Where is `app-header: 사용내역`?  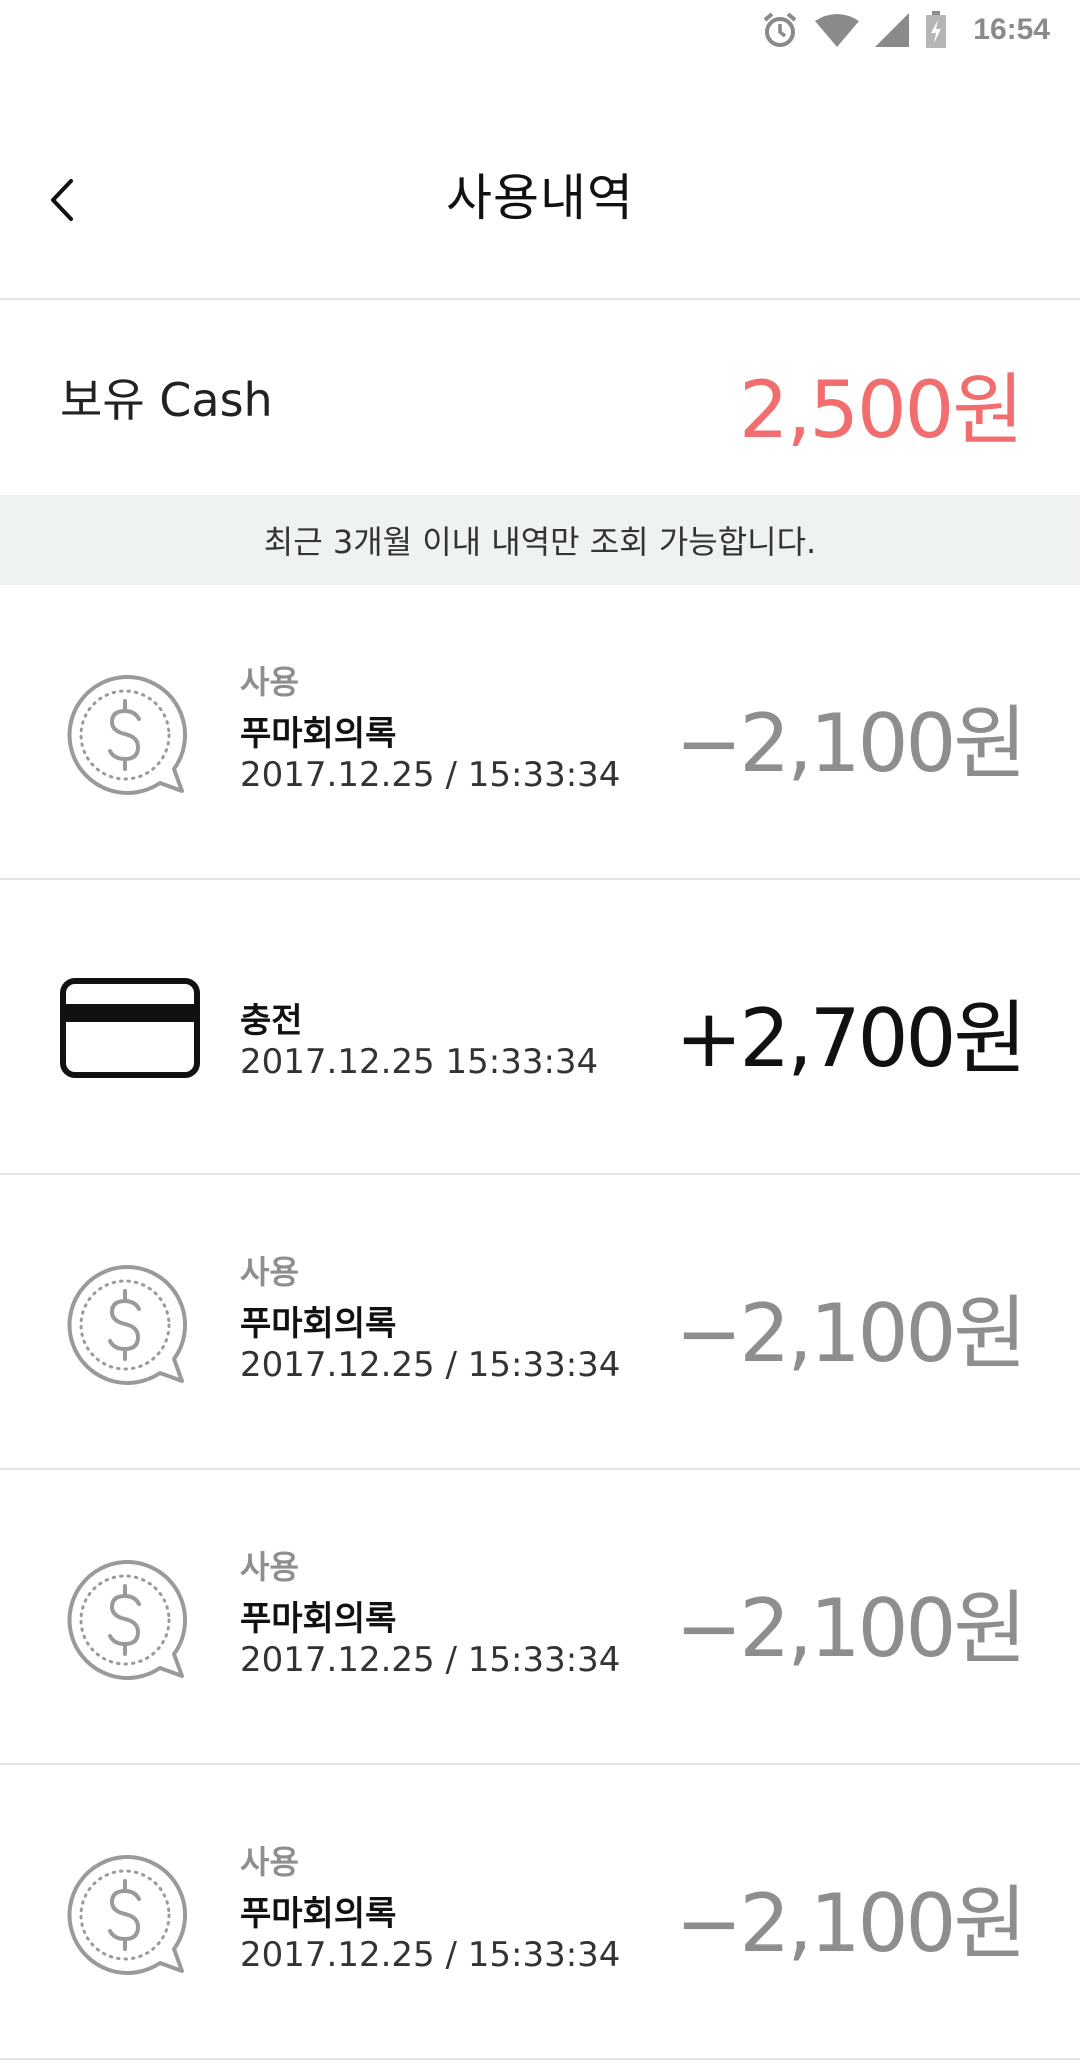
app-header: 사용내역 is located at coordinates (540, 200).